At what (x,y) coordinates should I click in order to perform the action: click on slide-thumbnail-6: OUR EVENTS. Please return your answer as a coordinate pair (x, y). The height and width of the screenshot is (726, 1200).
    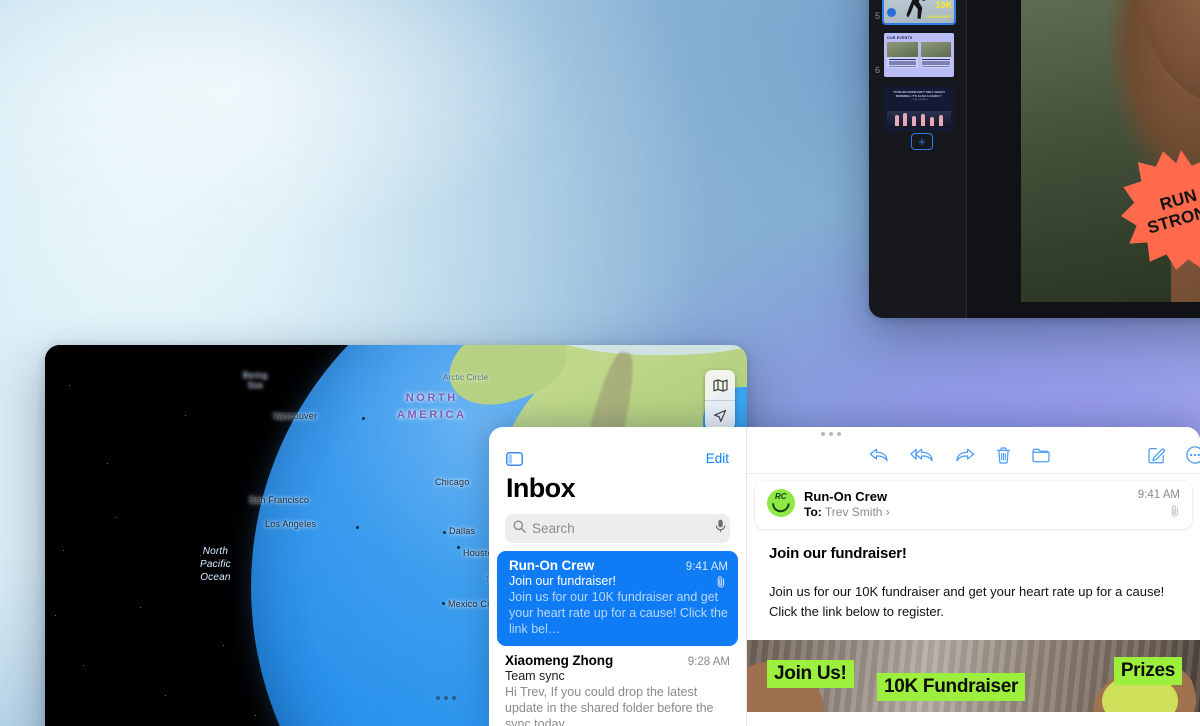
    Looking at the image, I should click on (919, 55).